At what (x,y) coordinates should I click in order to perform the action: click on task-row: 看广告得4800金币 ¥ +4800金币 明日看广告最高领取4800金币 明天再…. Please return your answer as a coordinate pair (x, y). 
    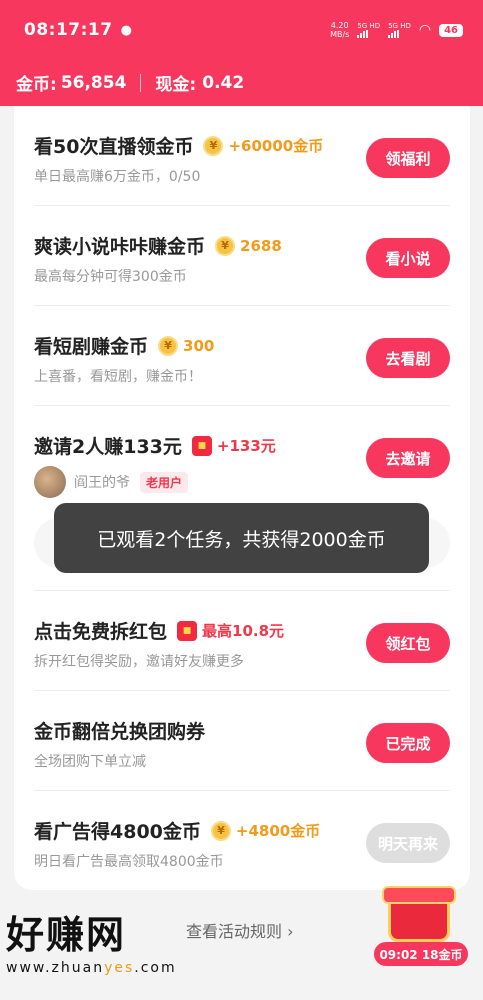
    Looking at the image, I should click on (242, 841).